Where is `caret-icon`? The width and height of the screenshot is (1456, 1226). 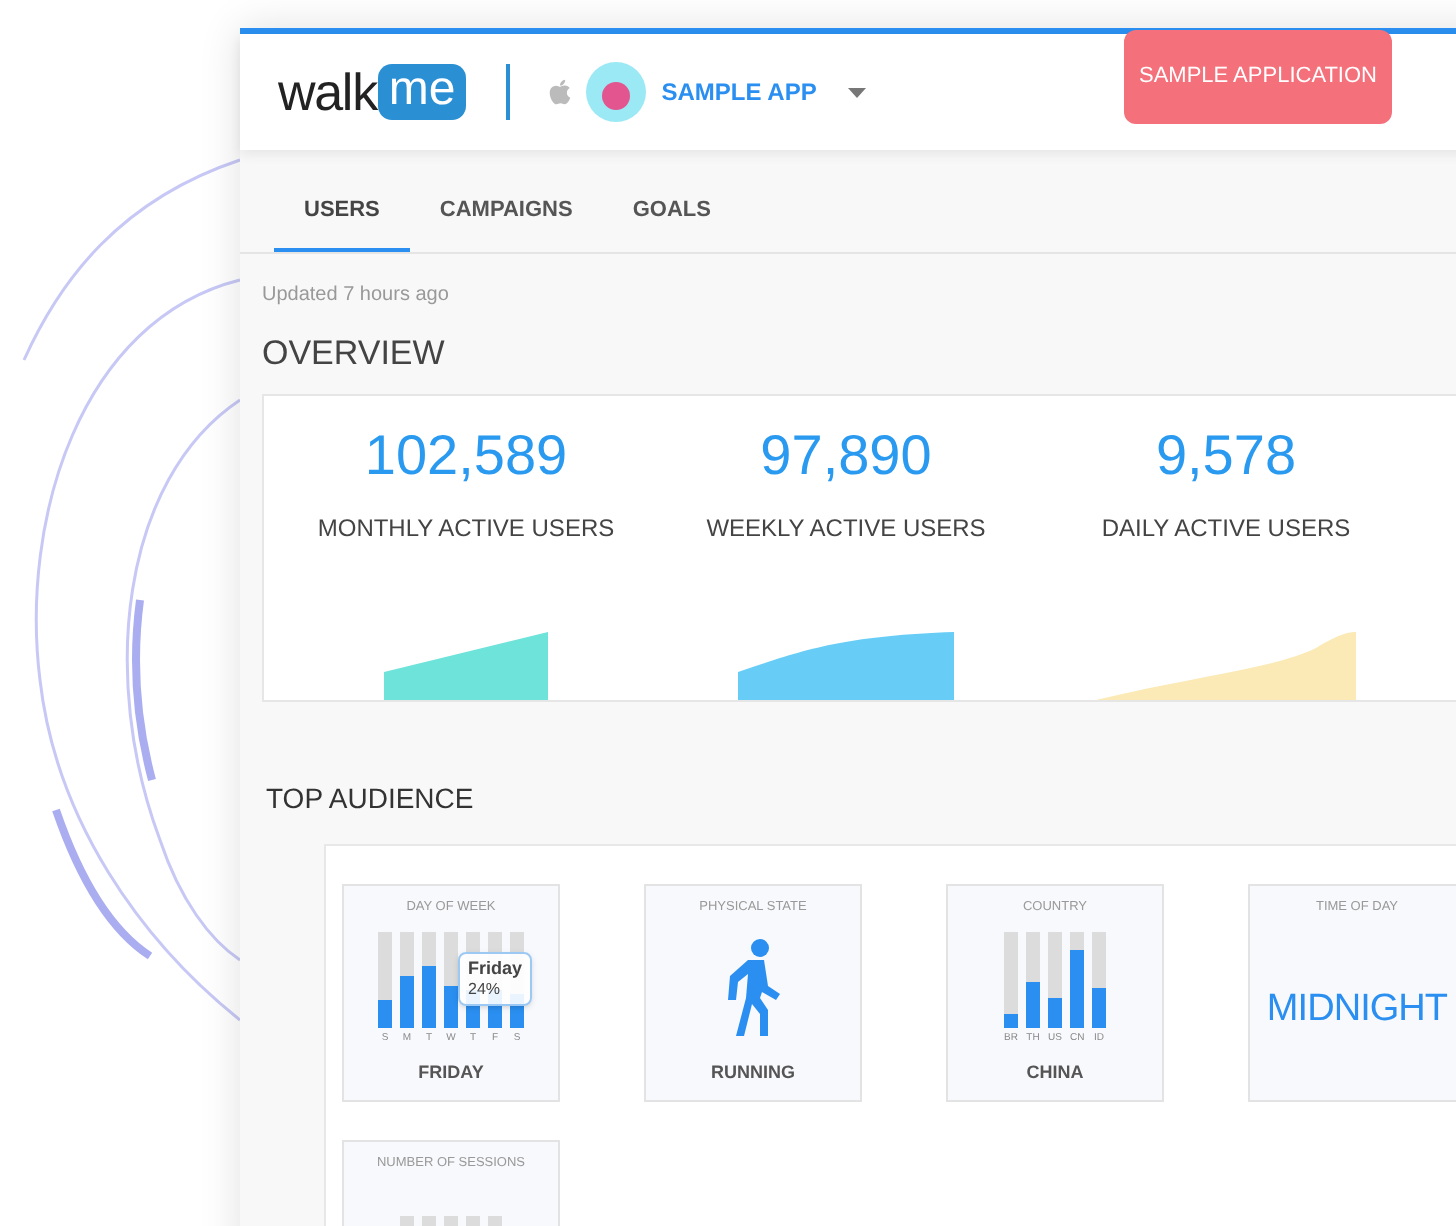 caret-icon is located at coordinates (857, 92).